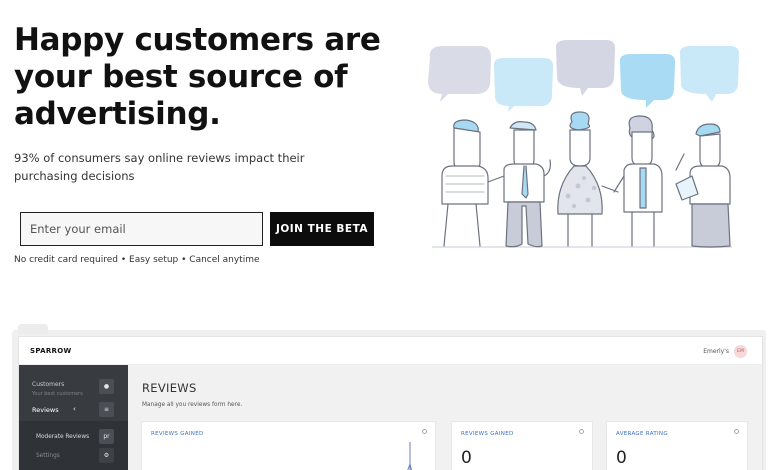 This screenshot has width=768, height=470. I want to click on page-title: REVIEWS, so click(169, 388).